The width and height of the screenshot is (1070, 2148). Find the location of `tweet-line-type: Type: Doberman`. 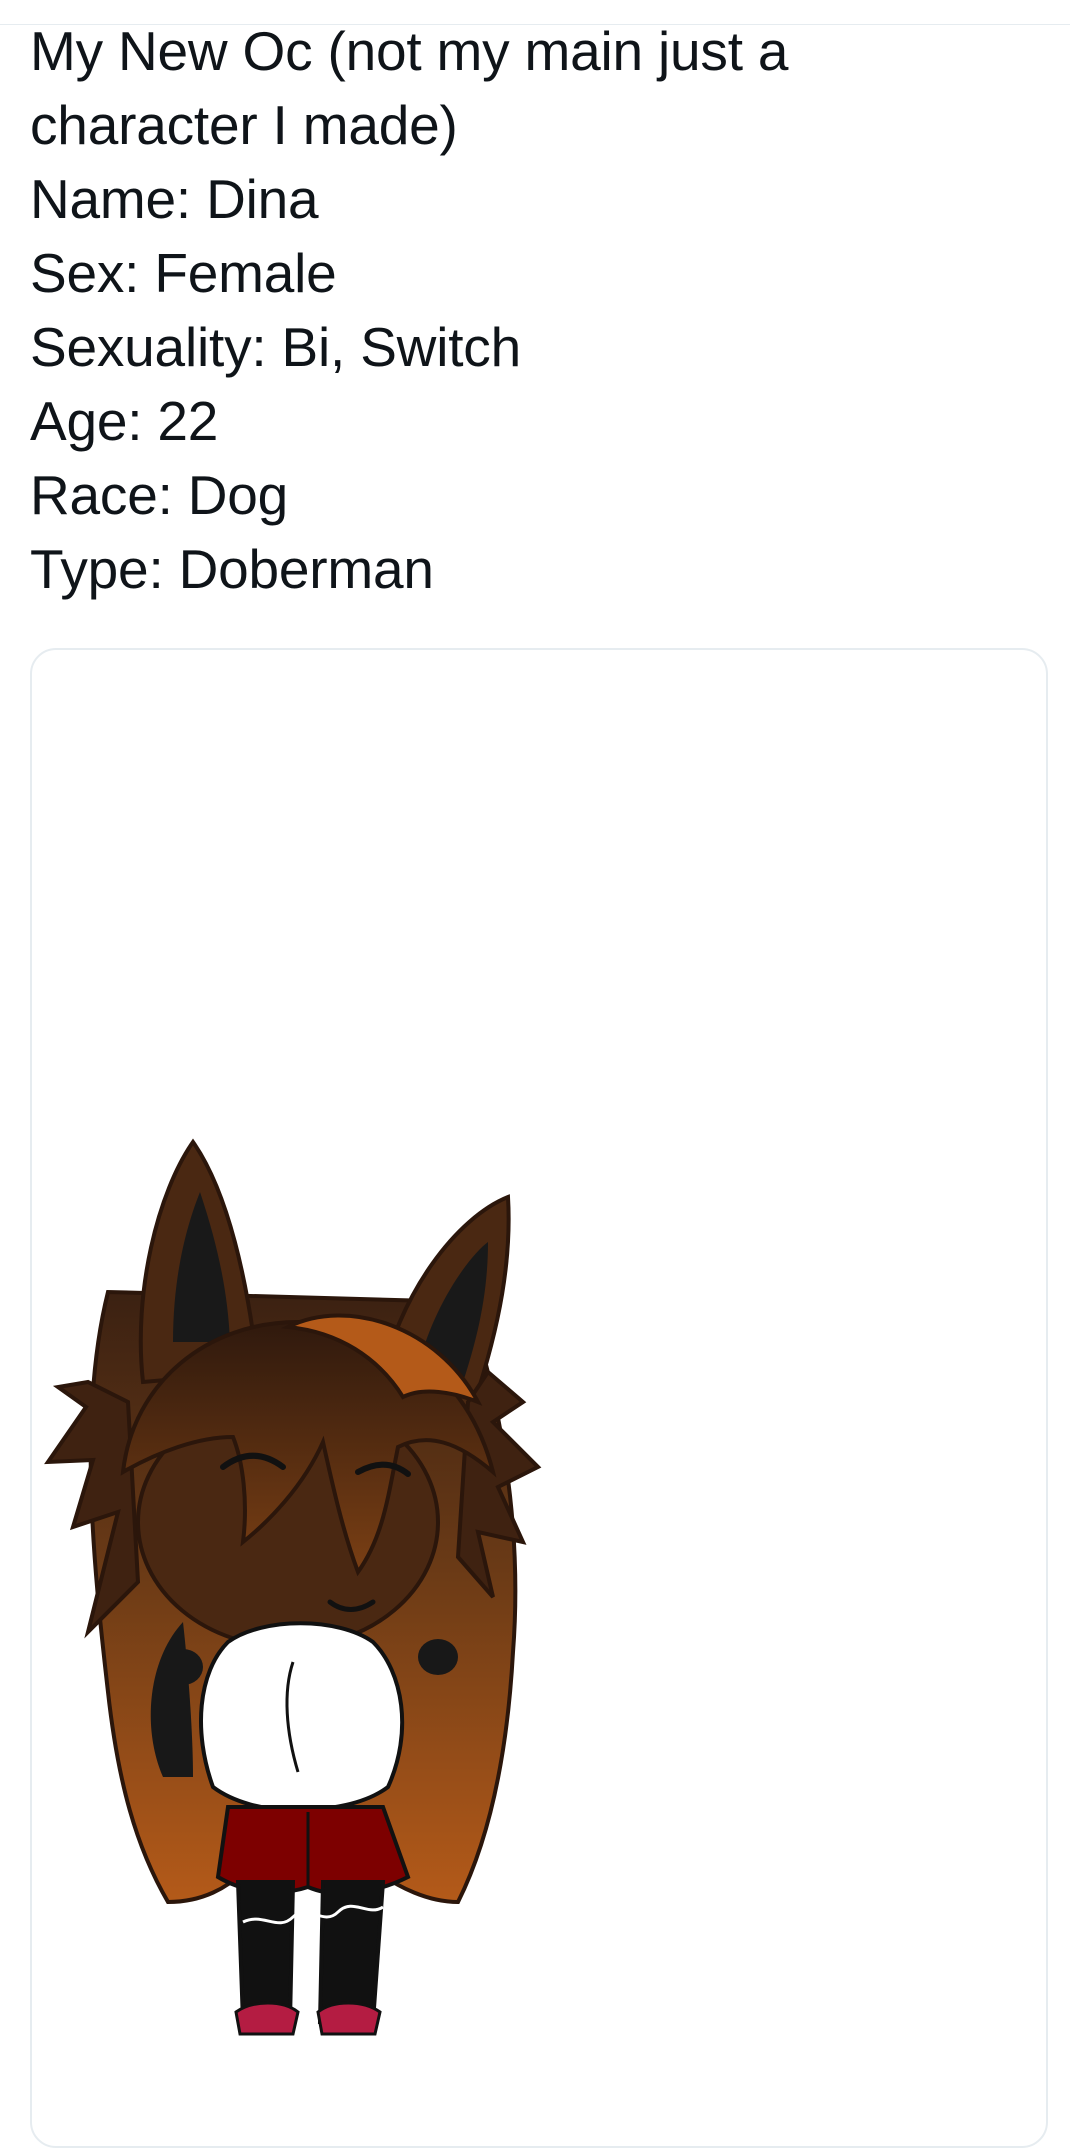

tweet-line-type: Type: Doberman is located at coordinates (232, 569).